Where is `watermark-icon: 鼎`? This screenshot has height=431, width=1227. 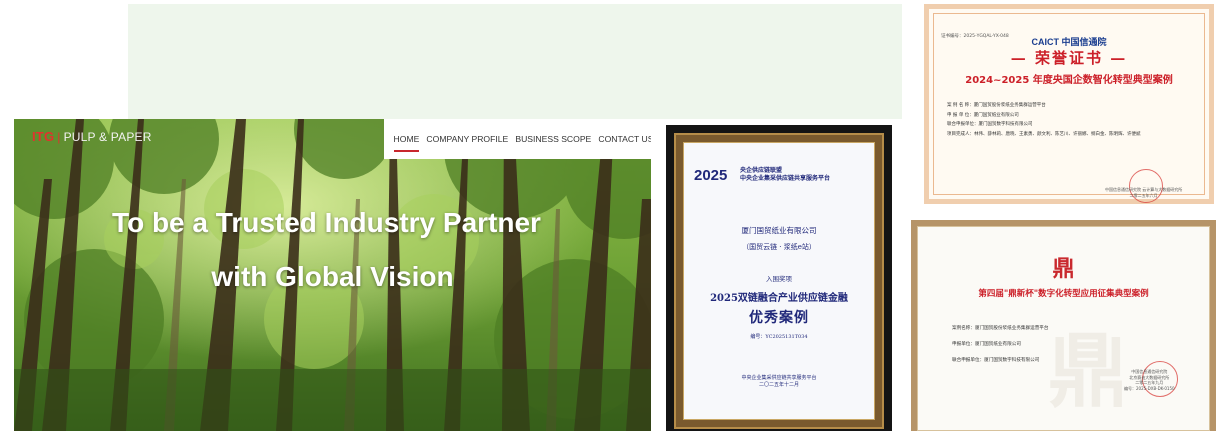 watermark-icon: 鼎 is located at coordinates (1088, 371).